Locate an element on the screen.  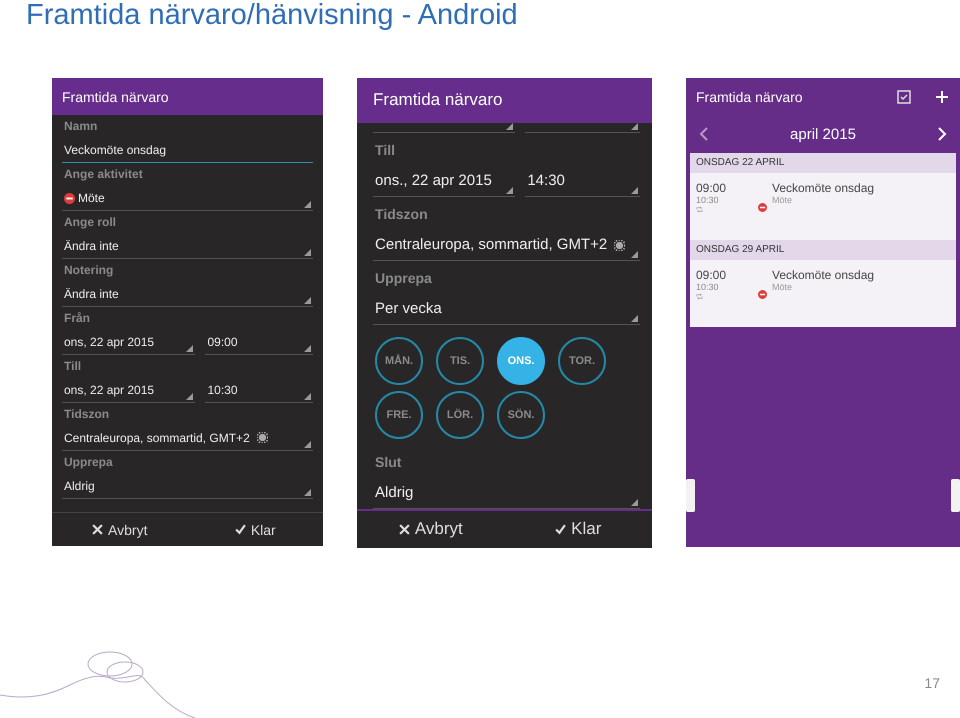
field-label: Notering is located at coordinates (88, 270).